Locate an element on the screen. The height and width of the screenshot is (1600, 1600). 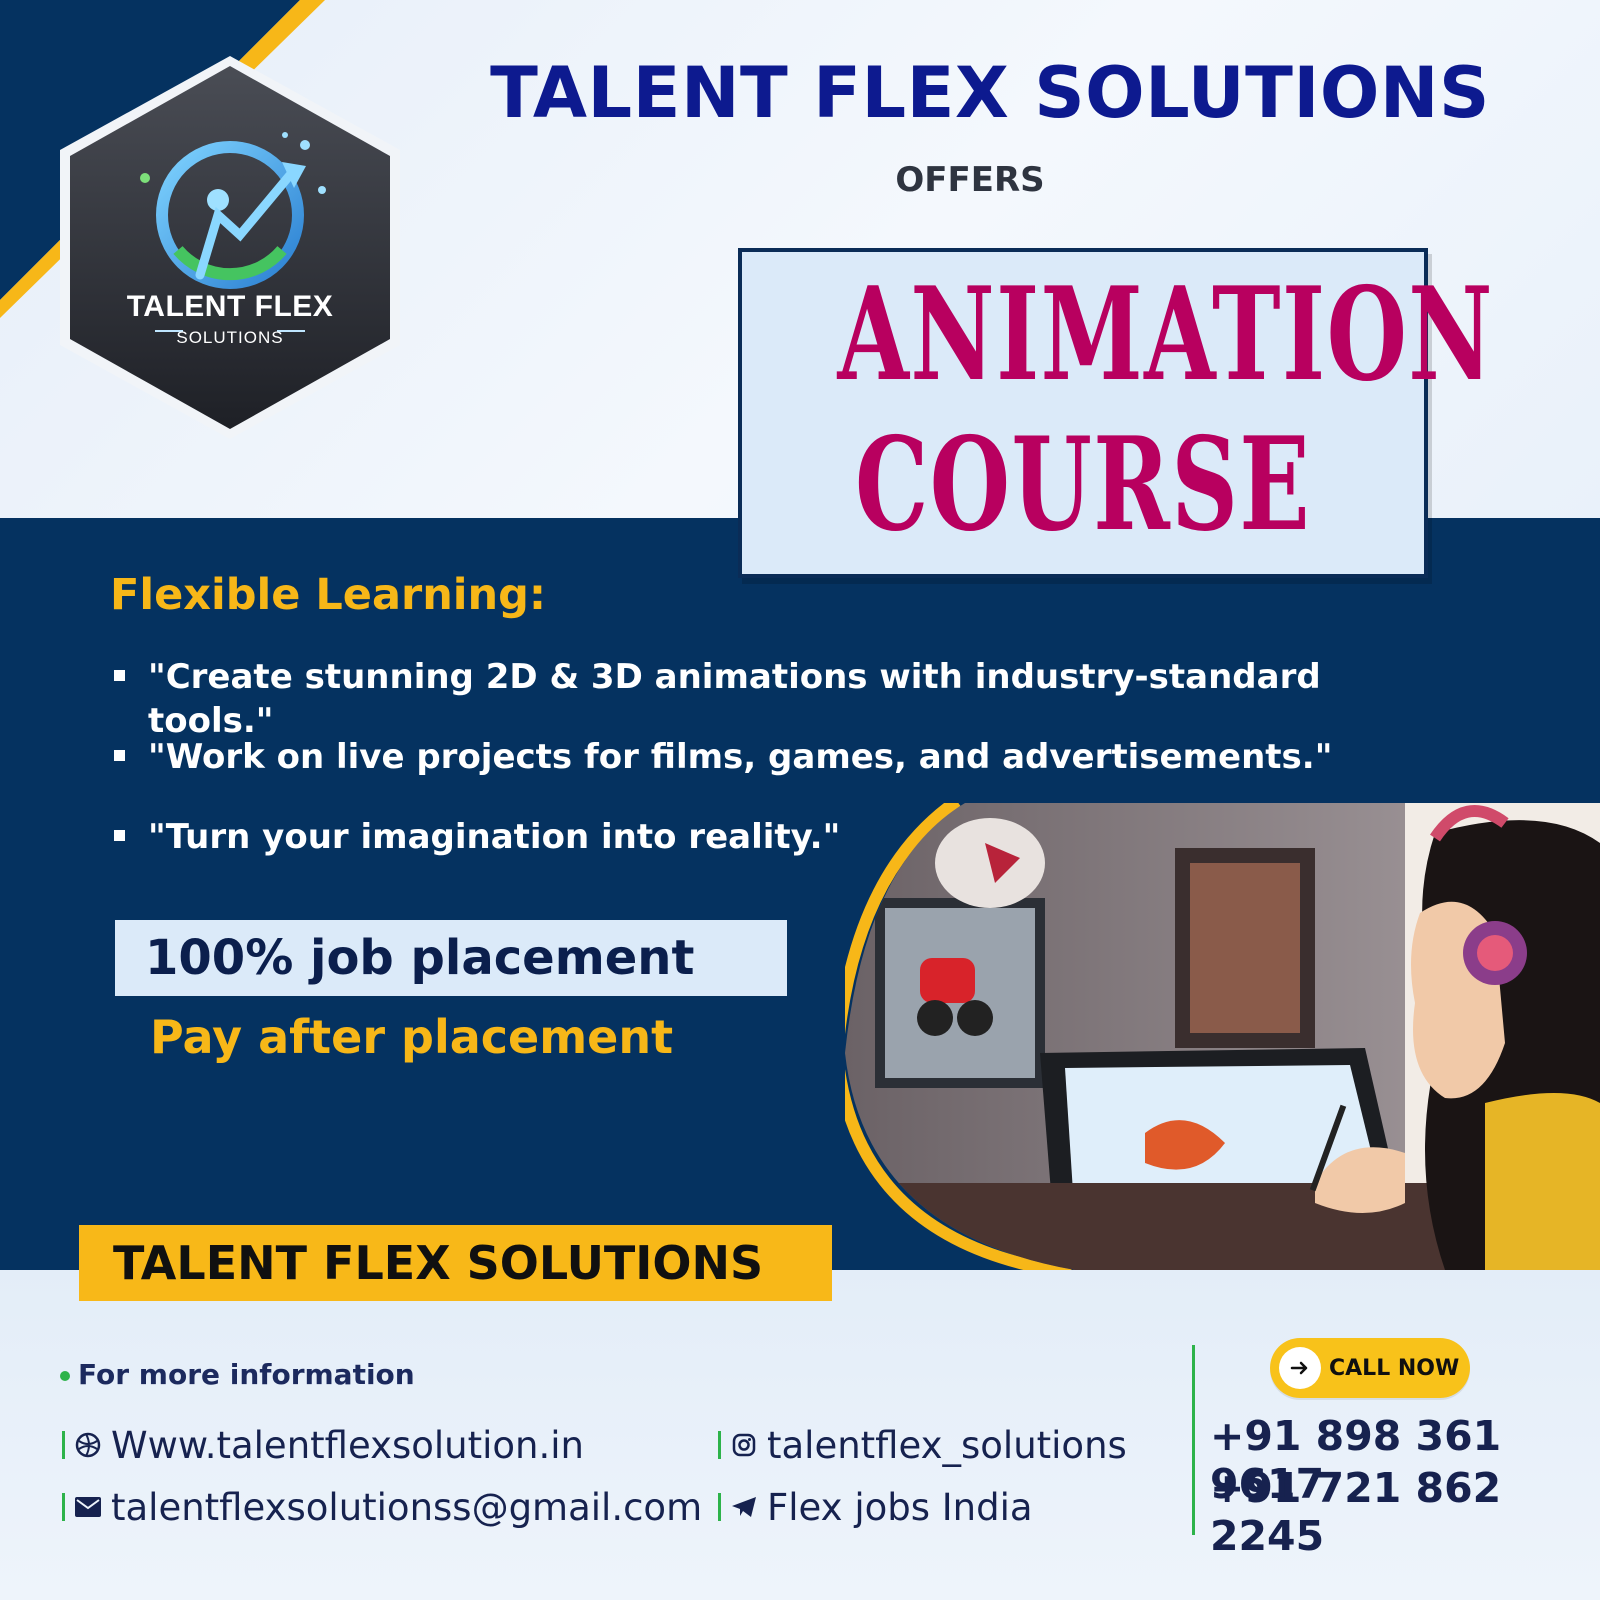
job-placement-badge: 100% job placement is located at coordinates (451, 958).